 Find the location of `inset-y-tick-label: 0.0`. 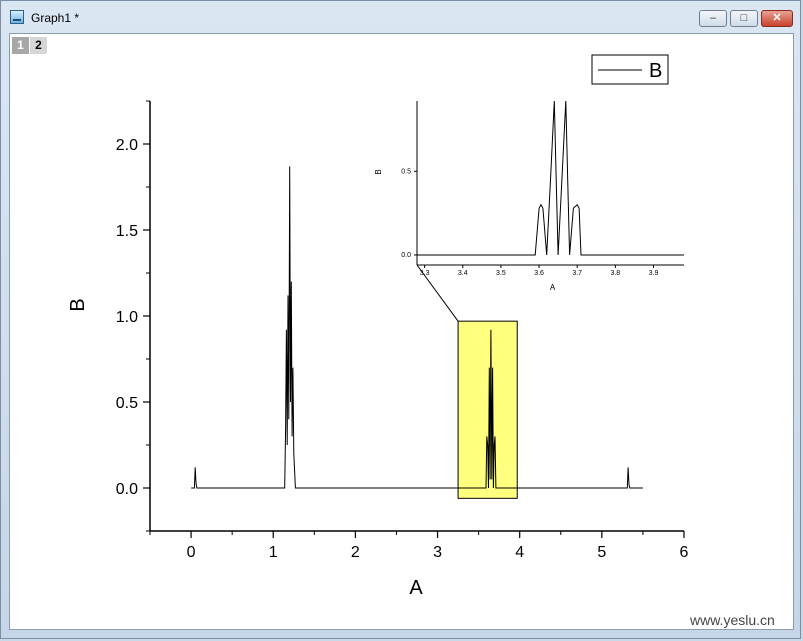

inset-y-tick-label: 0.0 is located at coordinates (406, 255).